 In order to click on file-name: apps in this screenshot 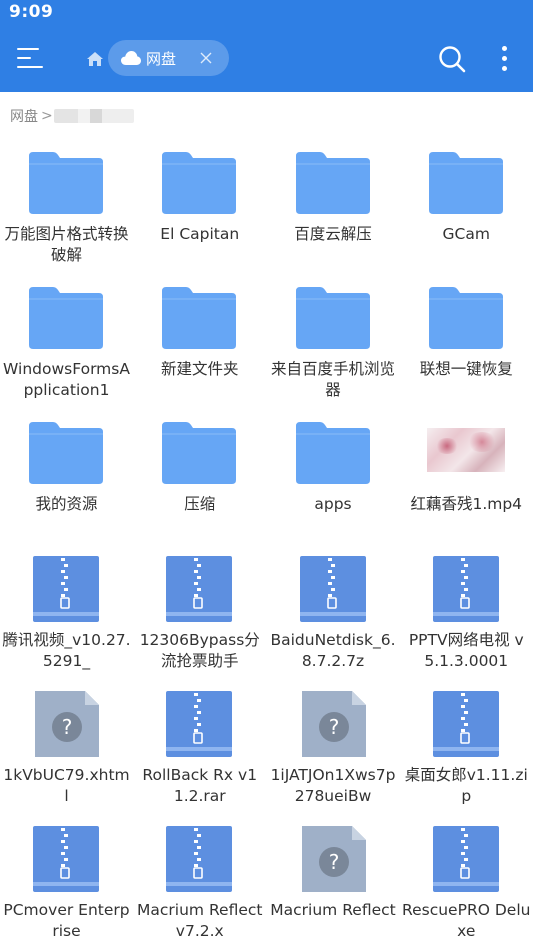, I will do `click(333, 504)`.